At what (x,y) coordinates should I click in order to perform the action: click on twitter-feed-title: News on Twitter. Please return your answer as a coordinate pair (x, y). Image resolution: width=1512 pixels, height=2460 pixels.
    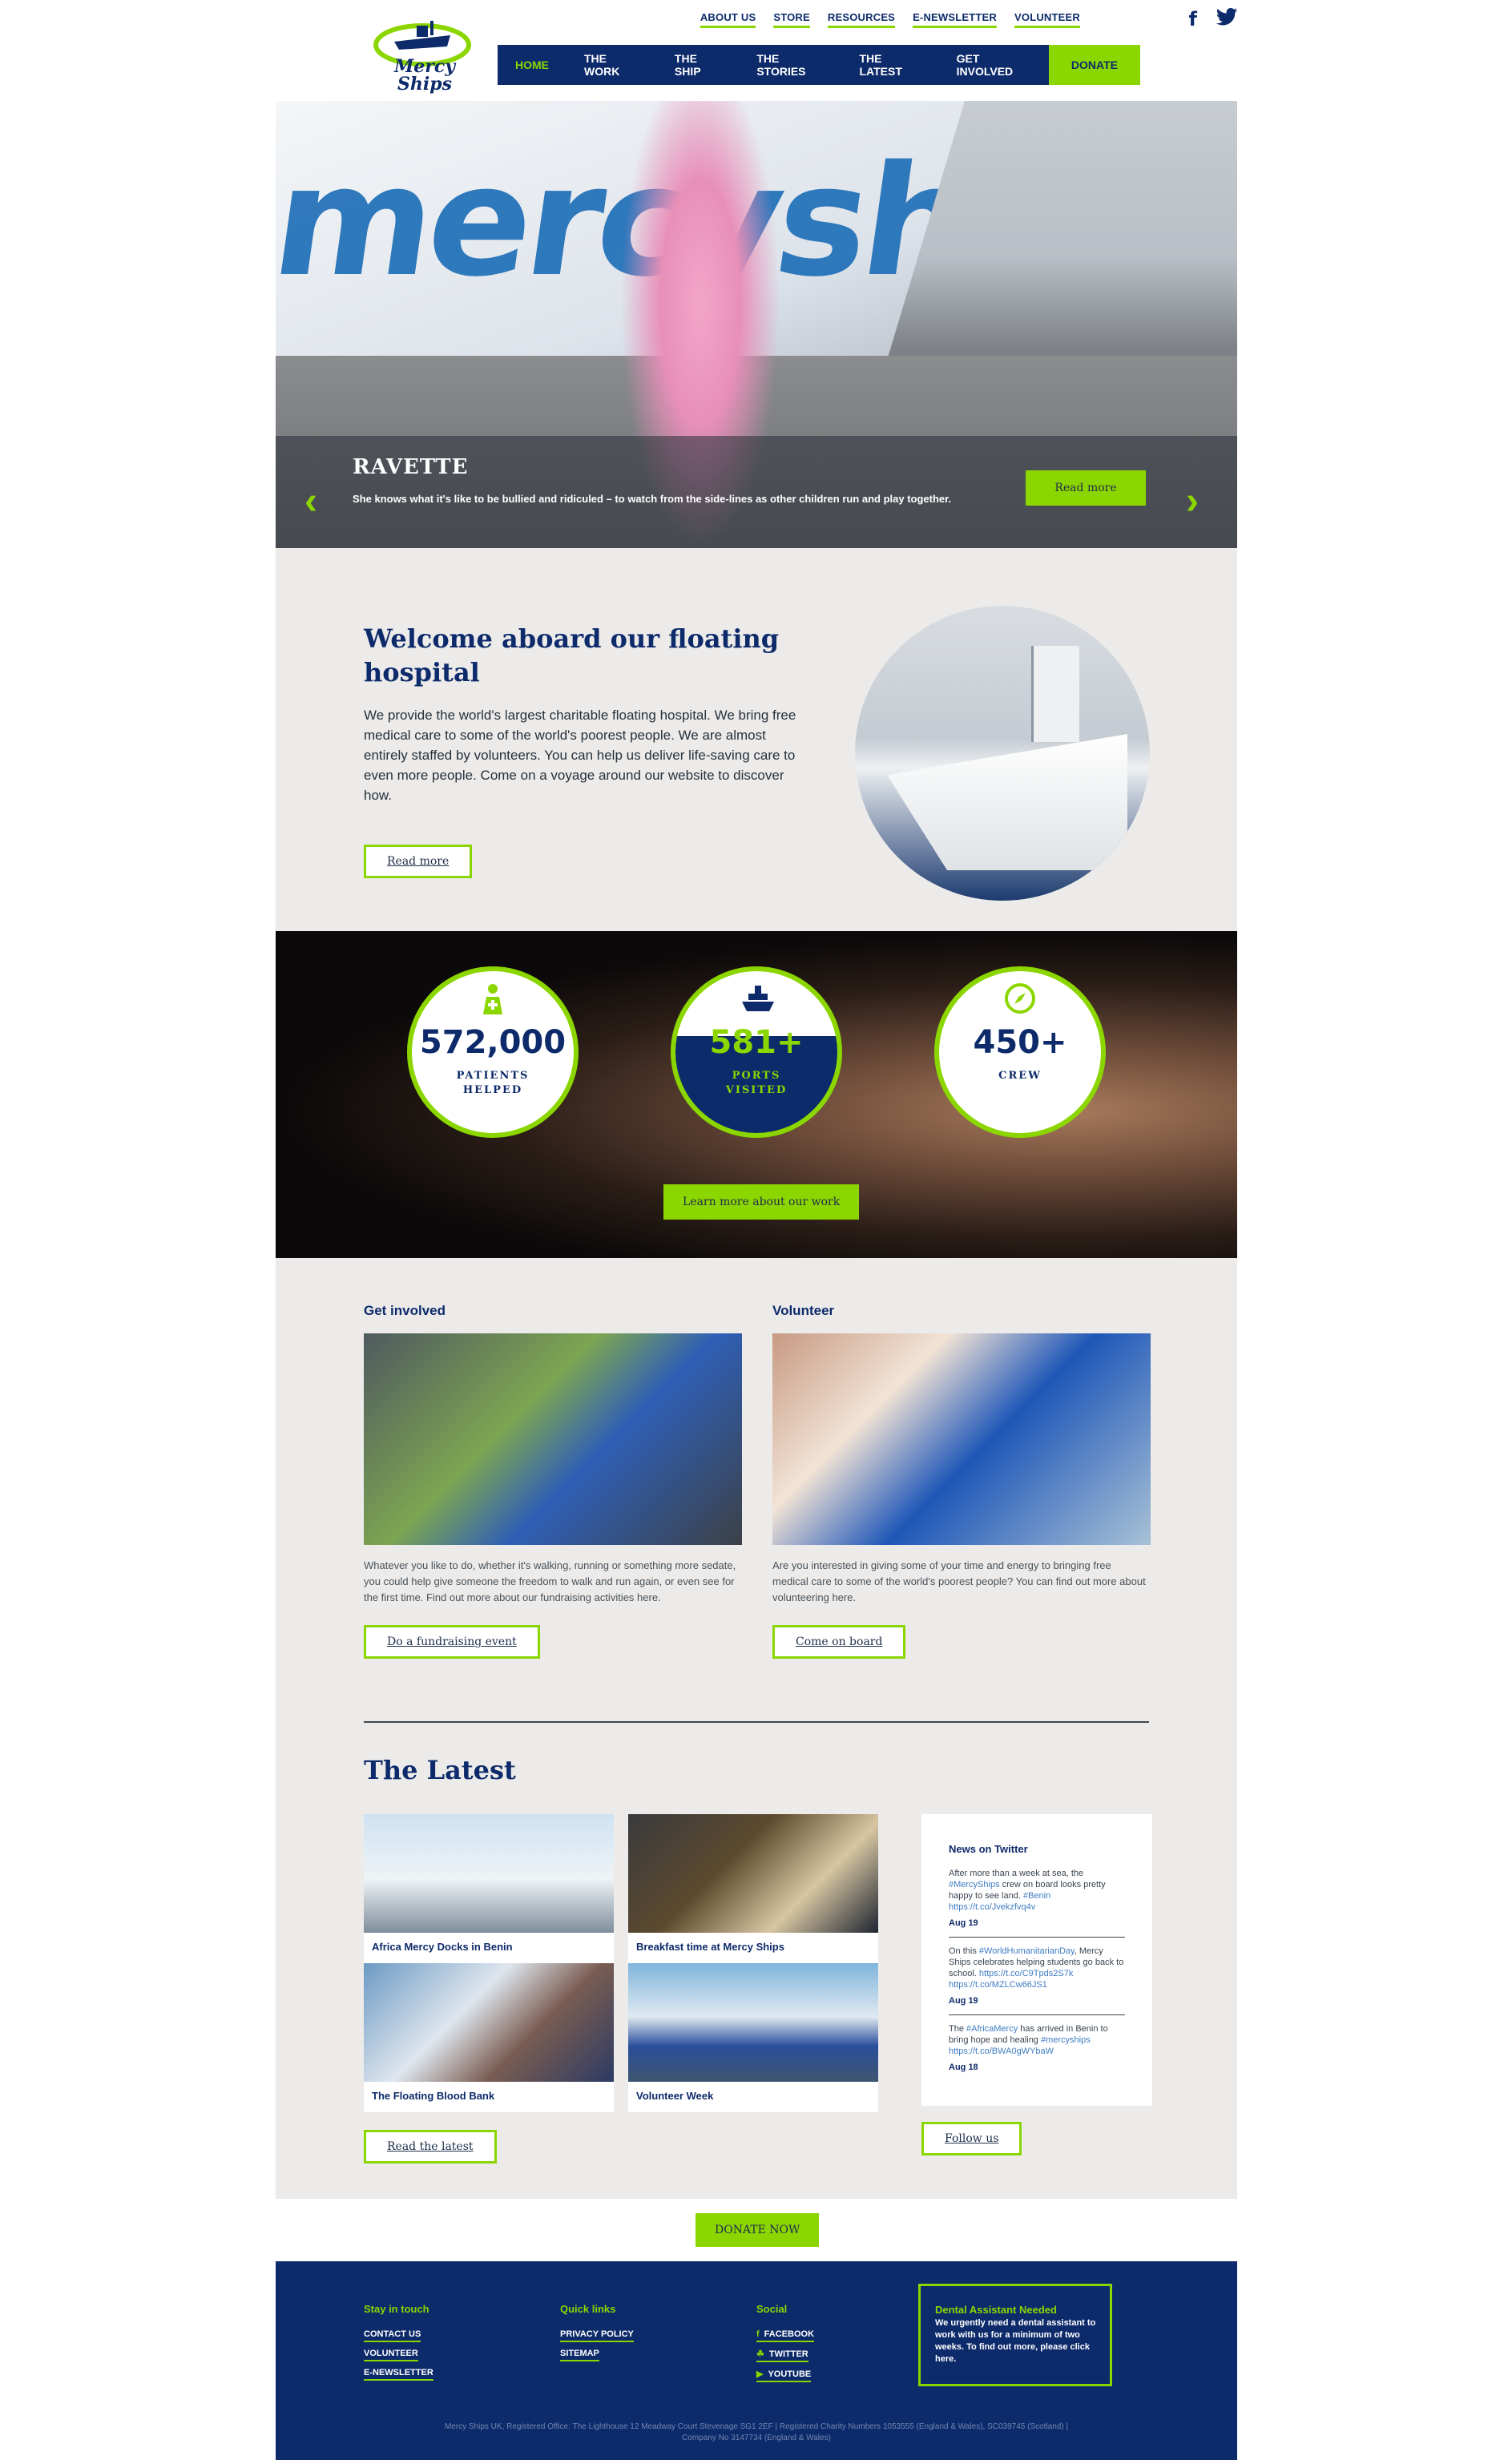
    Looking at the image, I should click on (989, 1849).